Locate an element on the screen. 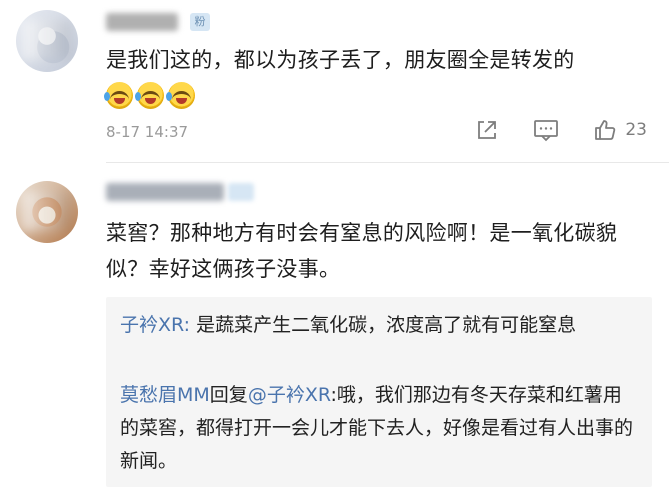  comment-actions: 23 is located at coordinates (561, 130).